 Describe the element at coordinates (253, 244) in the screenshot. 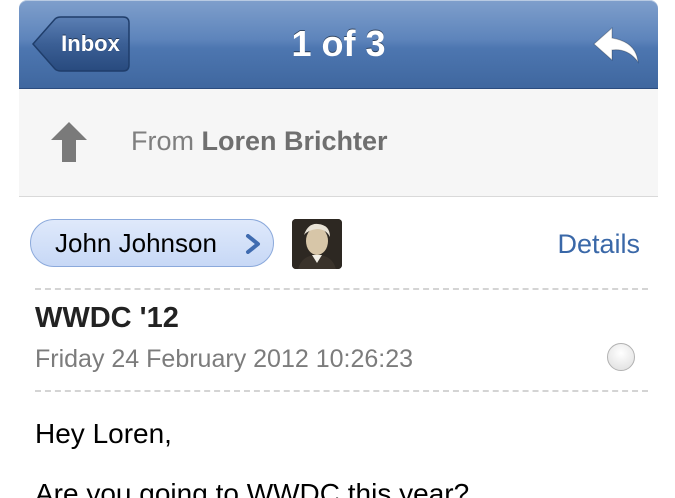

I see `chevron-right-icon` at that location.